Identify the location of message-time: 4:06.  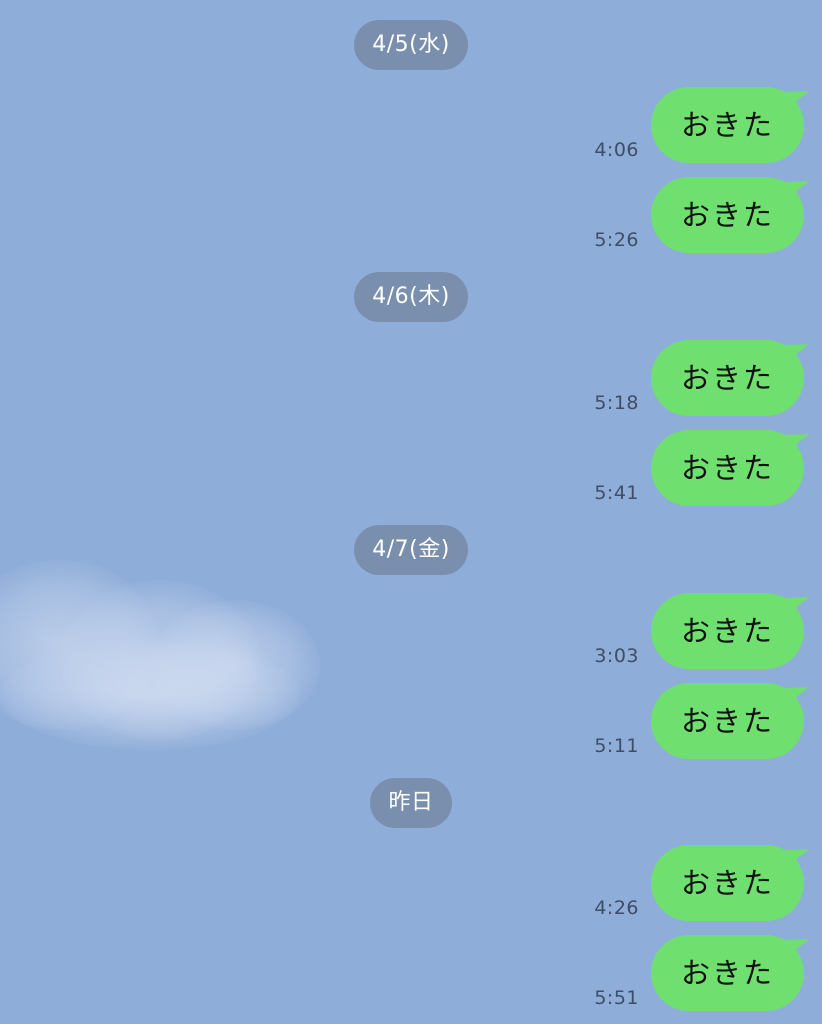
(616, 150).